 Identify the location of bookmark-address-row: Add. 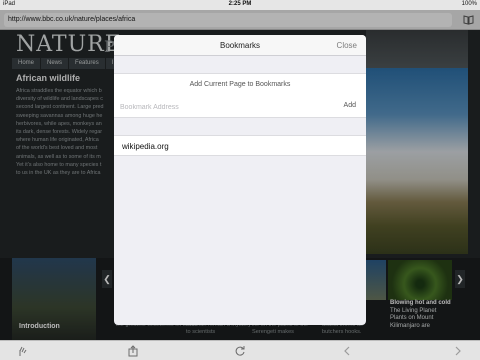
(240, 107).